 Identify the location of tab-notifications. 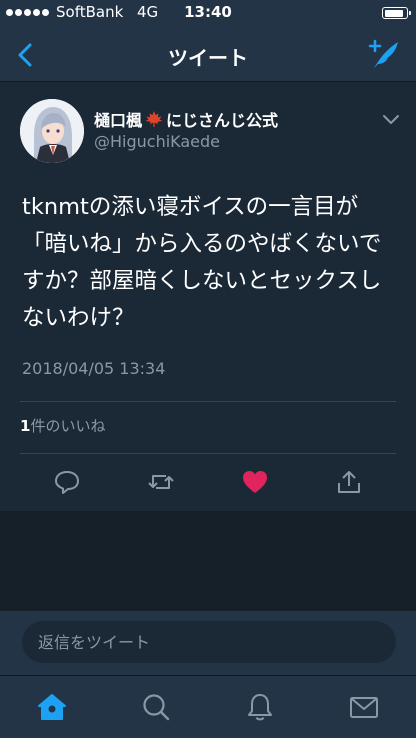
(260, 707).